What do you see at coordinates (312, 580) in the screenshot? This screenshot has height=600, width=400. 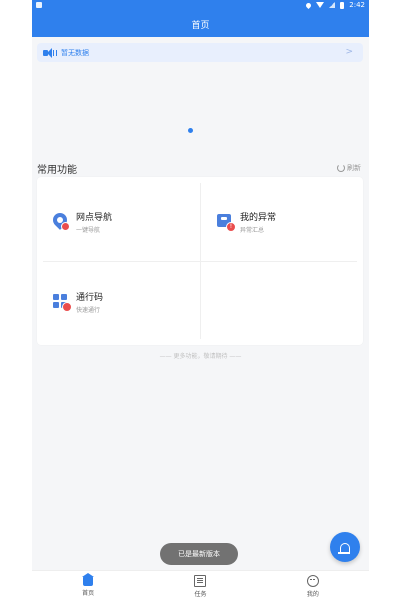 I see `profile-icon` at bounding box center [312, 580].